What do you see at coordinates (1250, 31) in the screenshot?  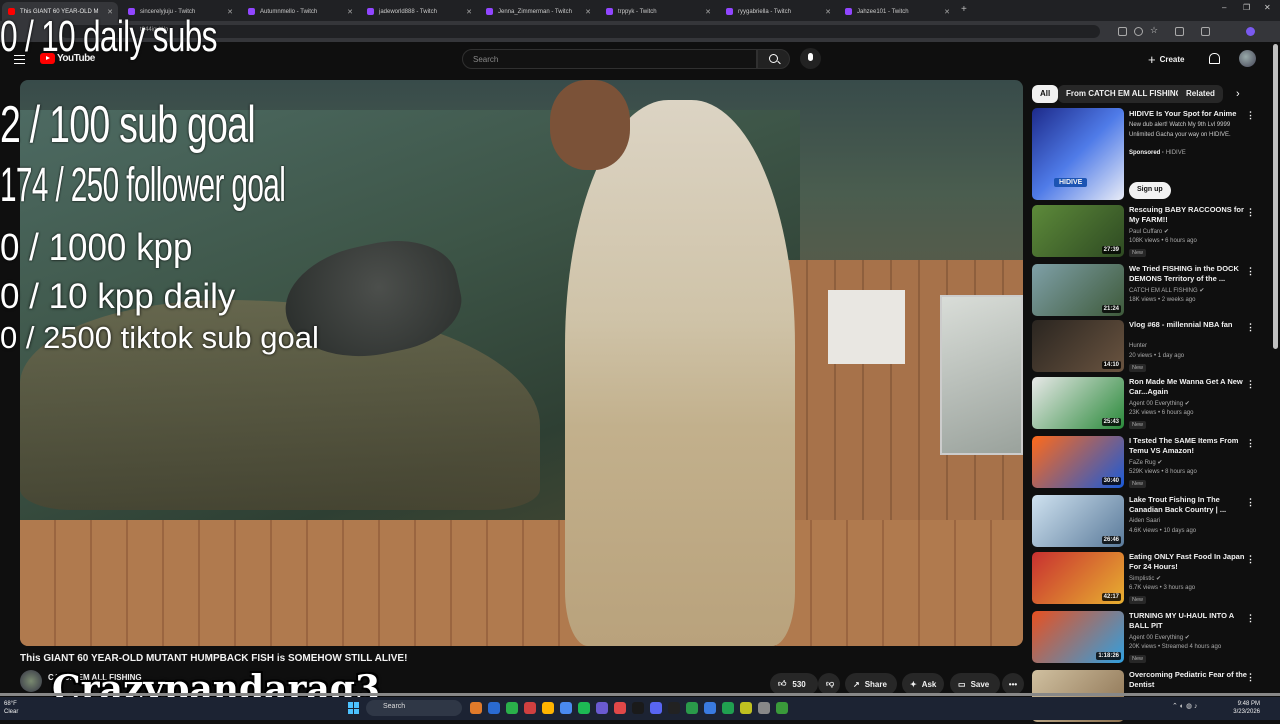 I see `profile-icon` at bounding box center [1250, 31].